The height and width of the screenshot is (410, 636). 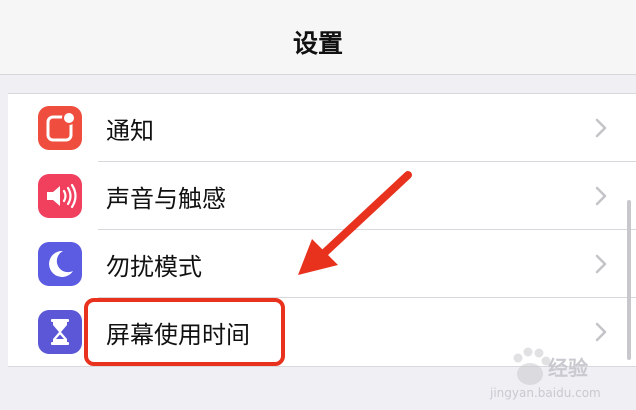 What do you see at coordinates (60, 332) in the screenshot?
I see `hourglass-icon` at bounding box center [60, 332].